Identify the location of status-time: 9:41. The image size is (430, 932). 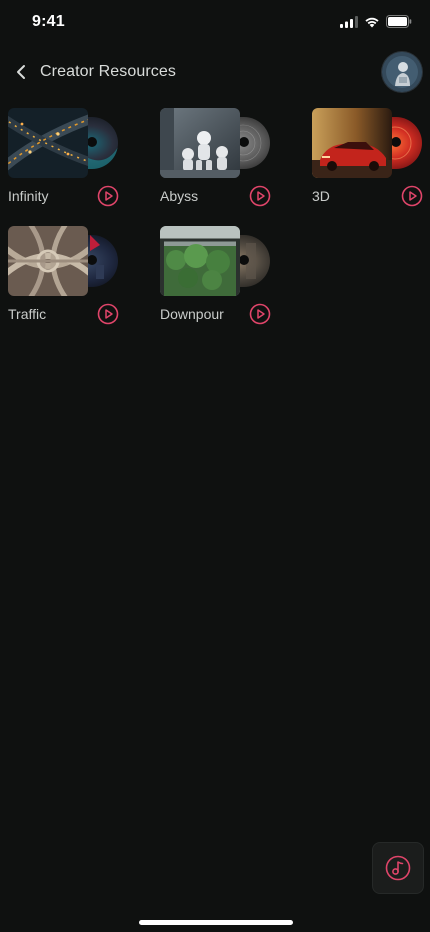
(48, 21).